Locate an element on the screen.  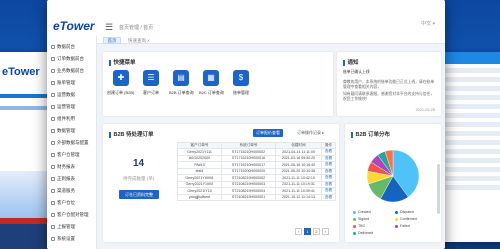
sidebar-item-label: 客户仓管理 is located at coordinates (68, 154).